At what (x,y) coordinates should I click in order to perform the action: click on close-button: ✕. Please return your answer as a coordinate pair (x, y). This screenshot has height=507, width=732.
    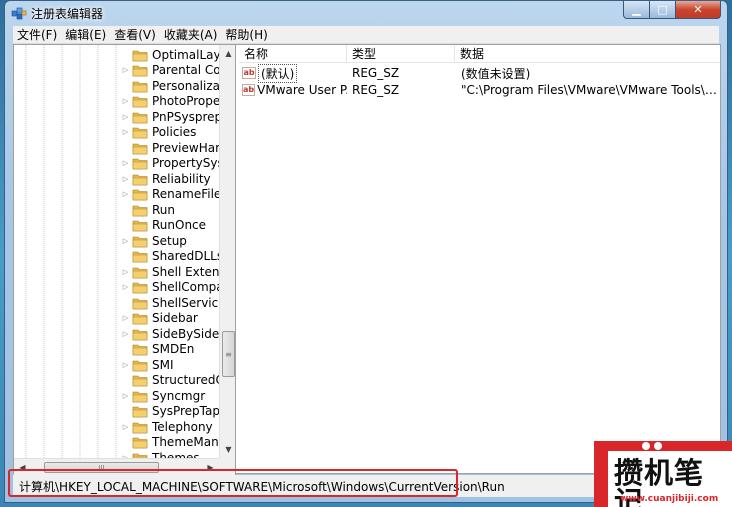
    Looking at the image, I should click on (698, 10).